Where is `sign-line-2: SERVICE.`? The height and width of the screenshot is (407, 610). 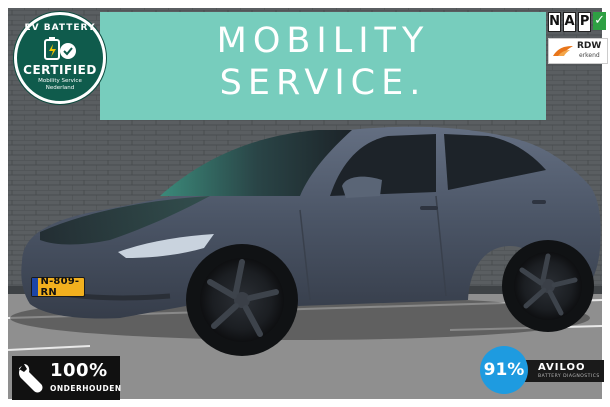 sign-line-2: SERVICE. is located at coordinates (323, 83).